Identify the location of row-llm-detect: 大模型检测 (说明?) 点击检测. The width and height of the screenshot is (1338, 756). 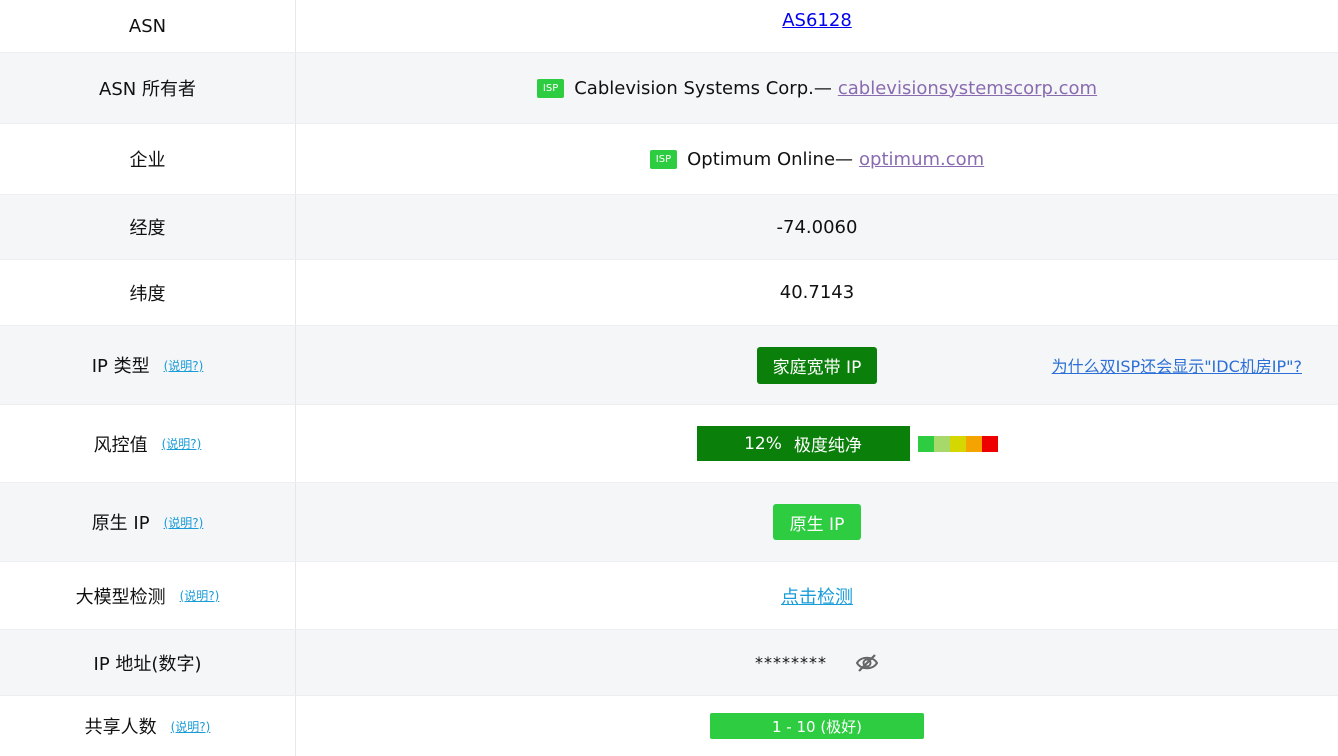
(669, 596).